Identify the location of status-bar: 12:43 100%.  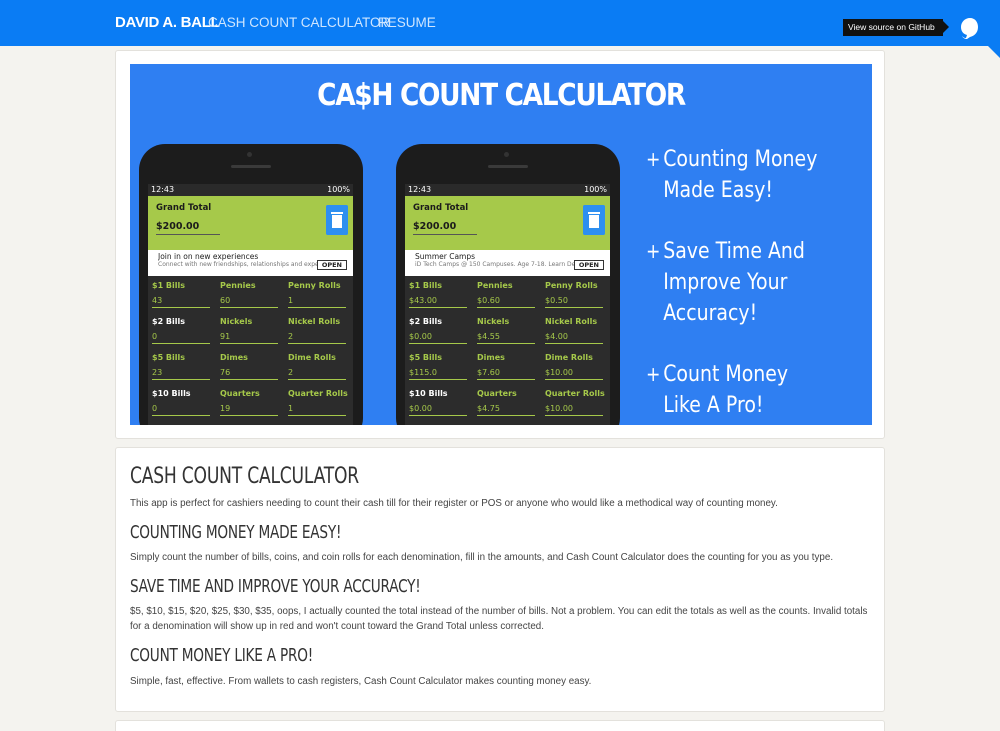
(507, 190).